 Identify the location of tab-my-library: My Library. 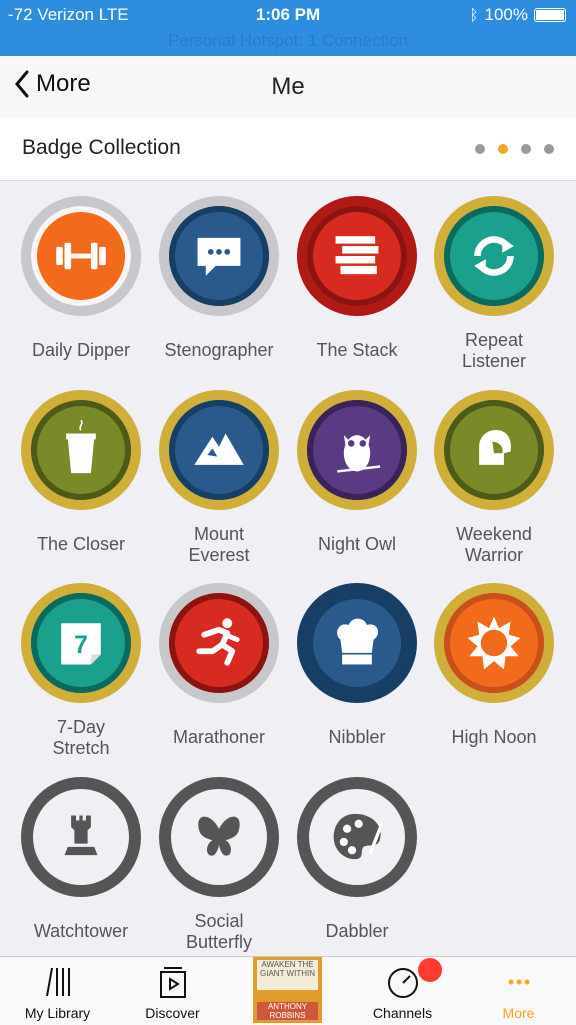
(57, 991).